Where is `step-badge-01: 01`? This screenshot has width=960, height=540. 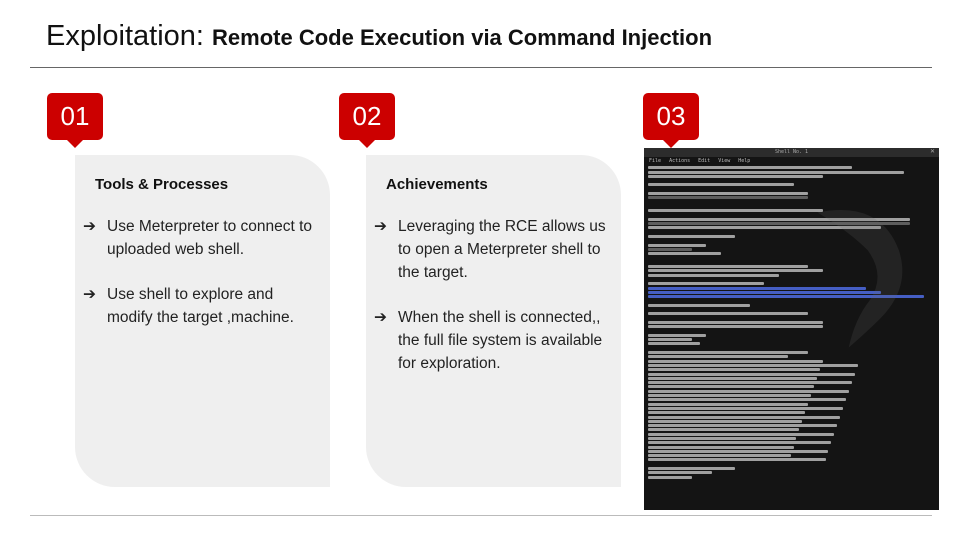 step-badge-01: 01 is located at coordinates (75, 120).